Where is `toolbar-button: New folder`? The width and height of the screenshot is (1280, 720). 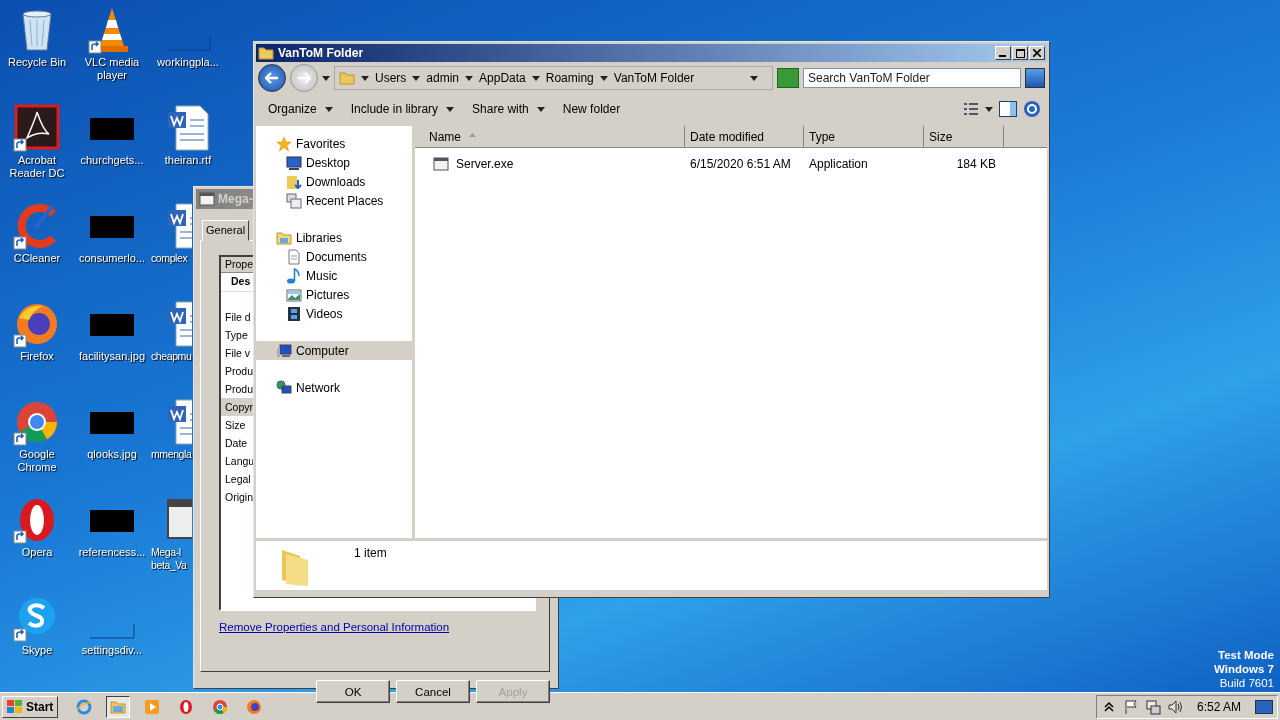 toolbar-button: New folder is located at coordinates (591, 109).